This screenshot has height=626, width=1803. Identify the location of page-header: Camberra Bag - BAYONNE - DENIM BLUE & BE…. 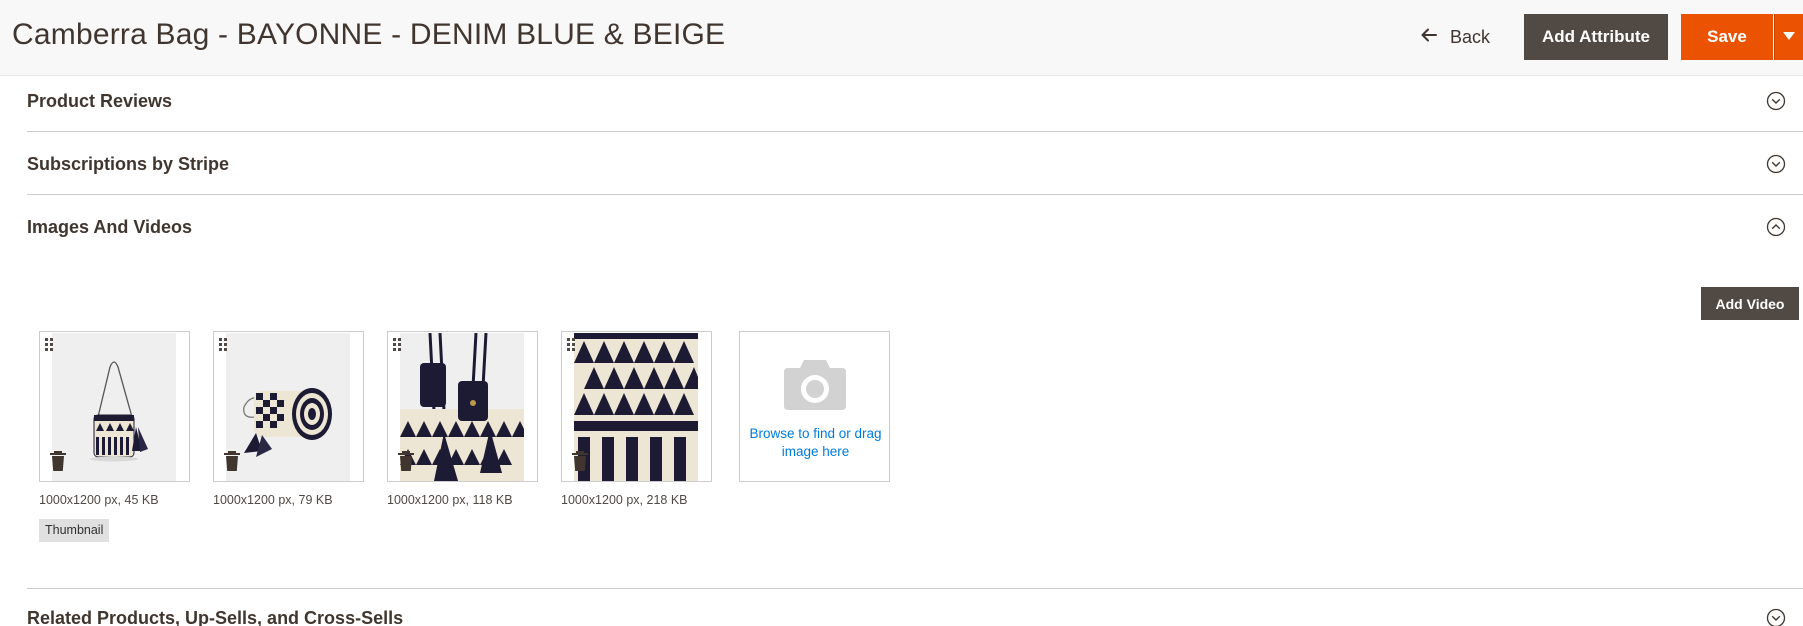
(901, 38).